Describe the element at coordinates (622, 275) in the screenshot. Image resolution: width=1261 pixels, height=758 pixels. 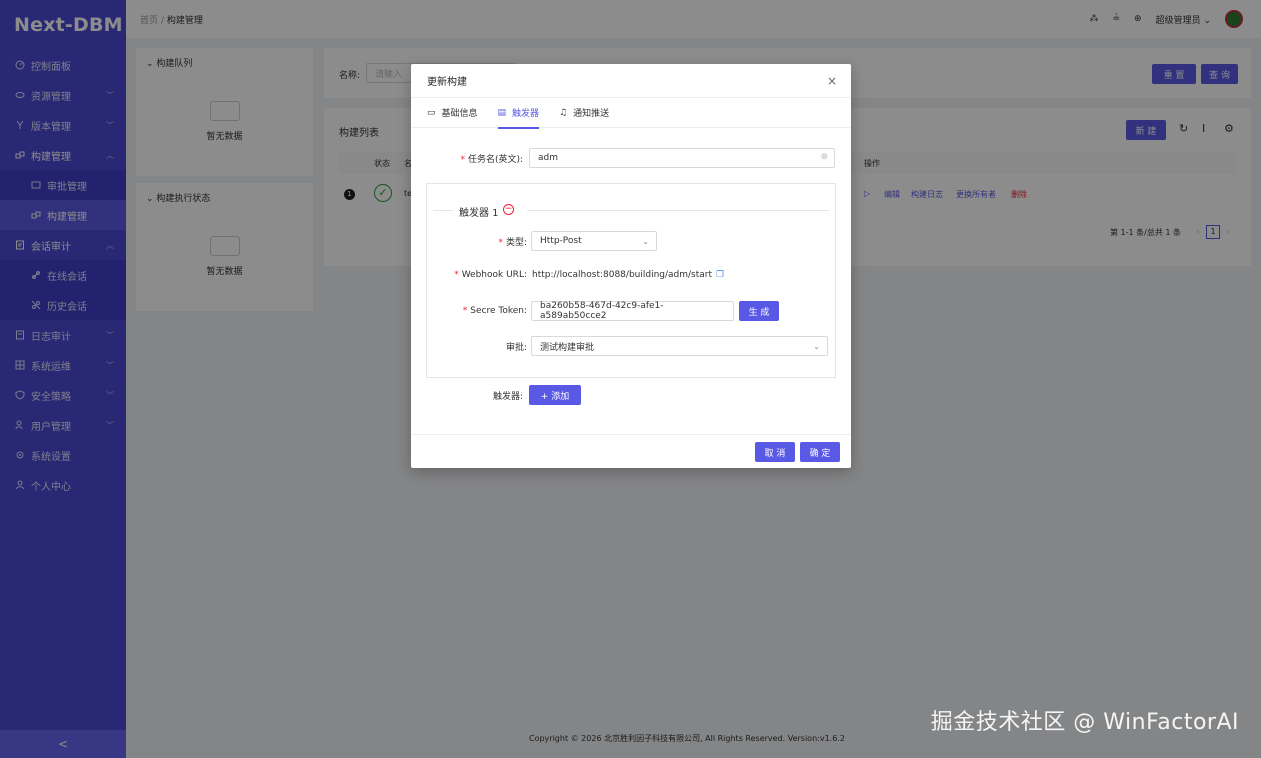
I see `webhook-url: http://localhost:8088/building/adm/start` at that location.